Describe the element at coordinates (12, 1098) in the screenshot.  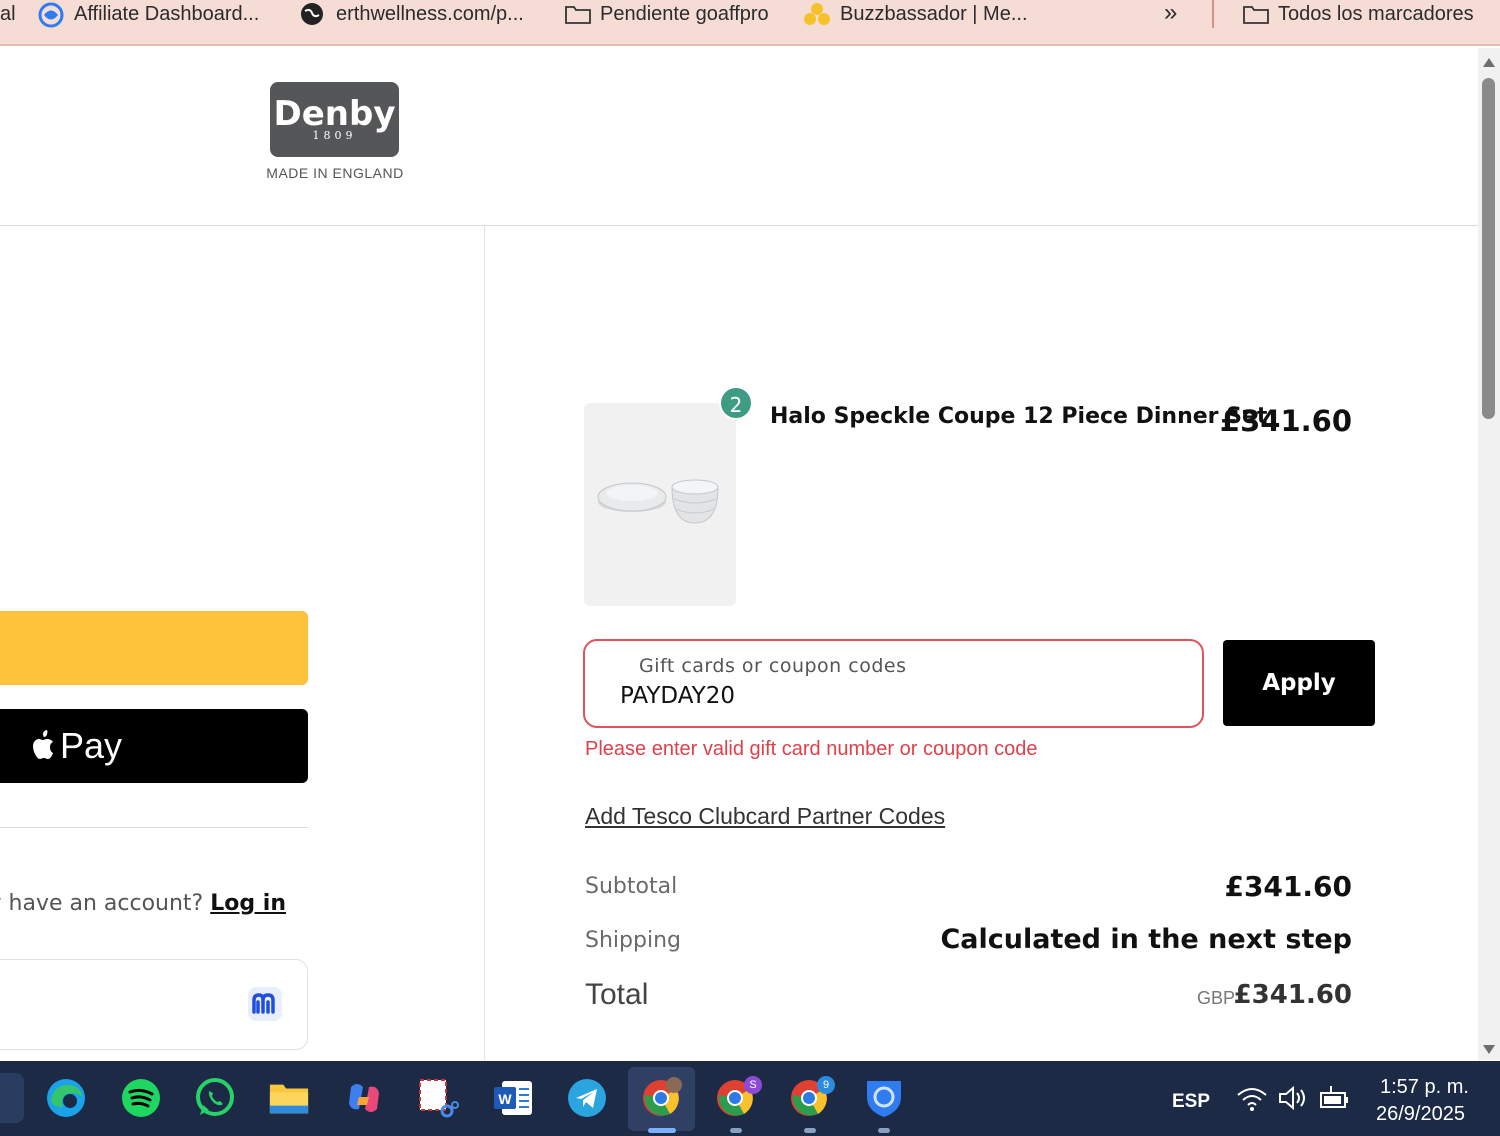
I see `start-button` at that location.